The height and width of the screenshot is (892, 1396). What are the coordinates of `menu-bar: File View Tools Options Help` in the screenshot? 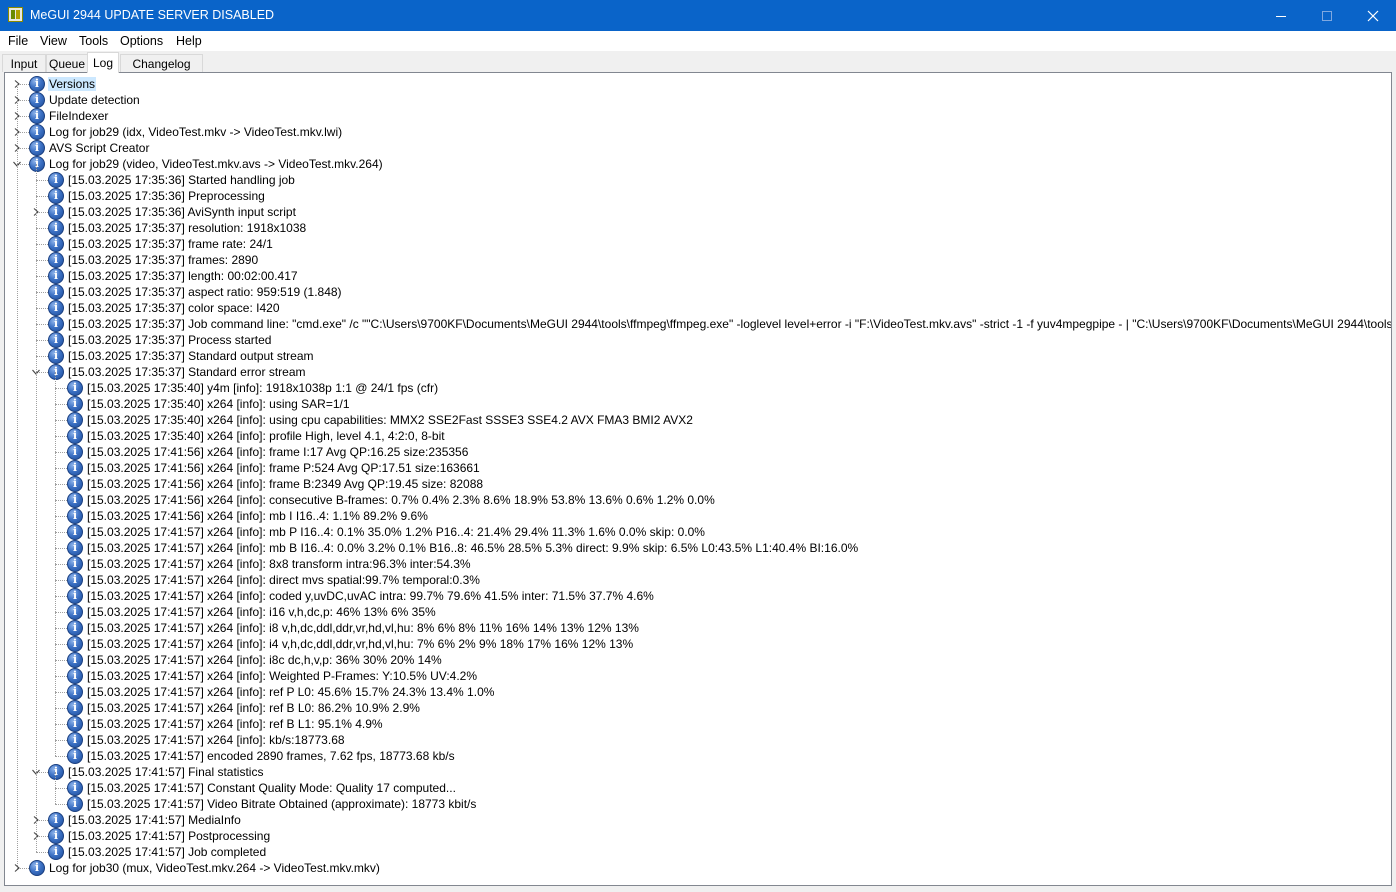 It's located at (698, 41).